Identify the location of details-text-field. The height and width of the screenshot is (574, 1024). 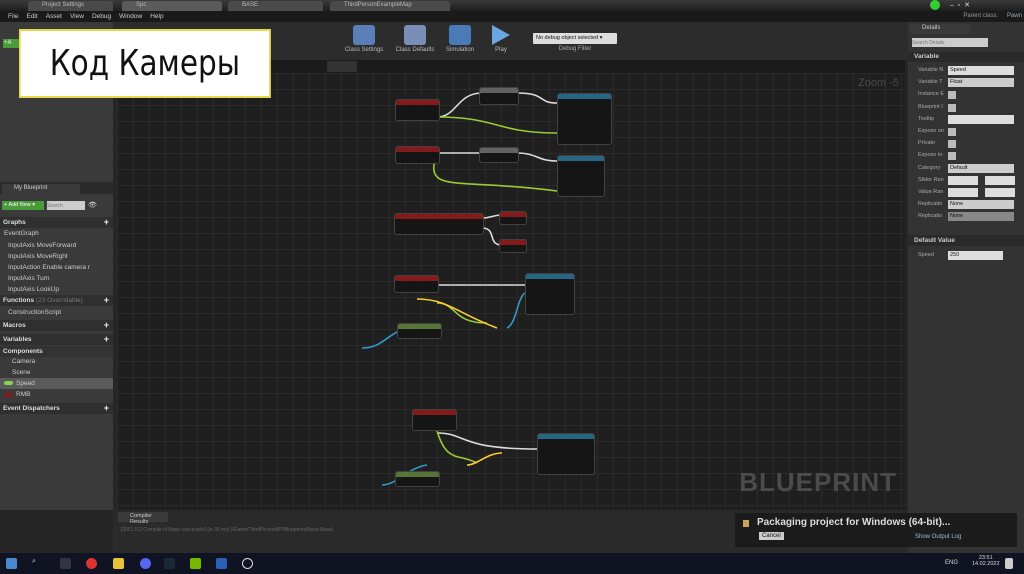
(981, 119).